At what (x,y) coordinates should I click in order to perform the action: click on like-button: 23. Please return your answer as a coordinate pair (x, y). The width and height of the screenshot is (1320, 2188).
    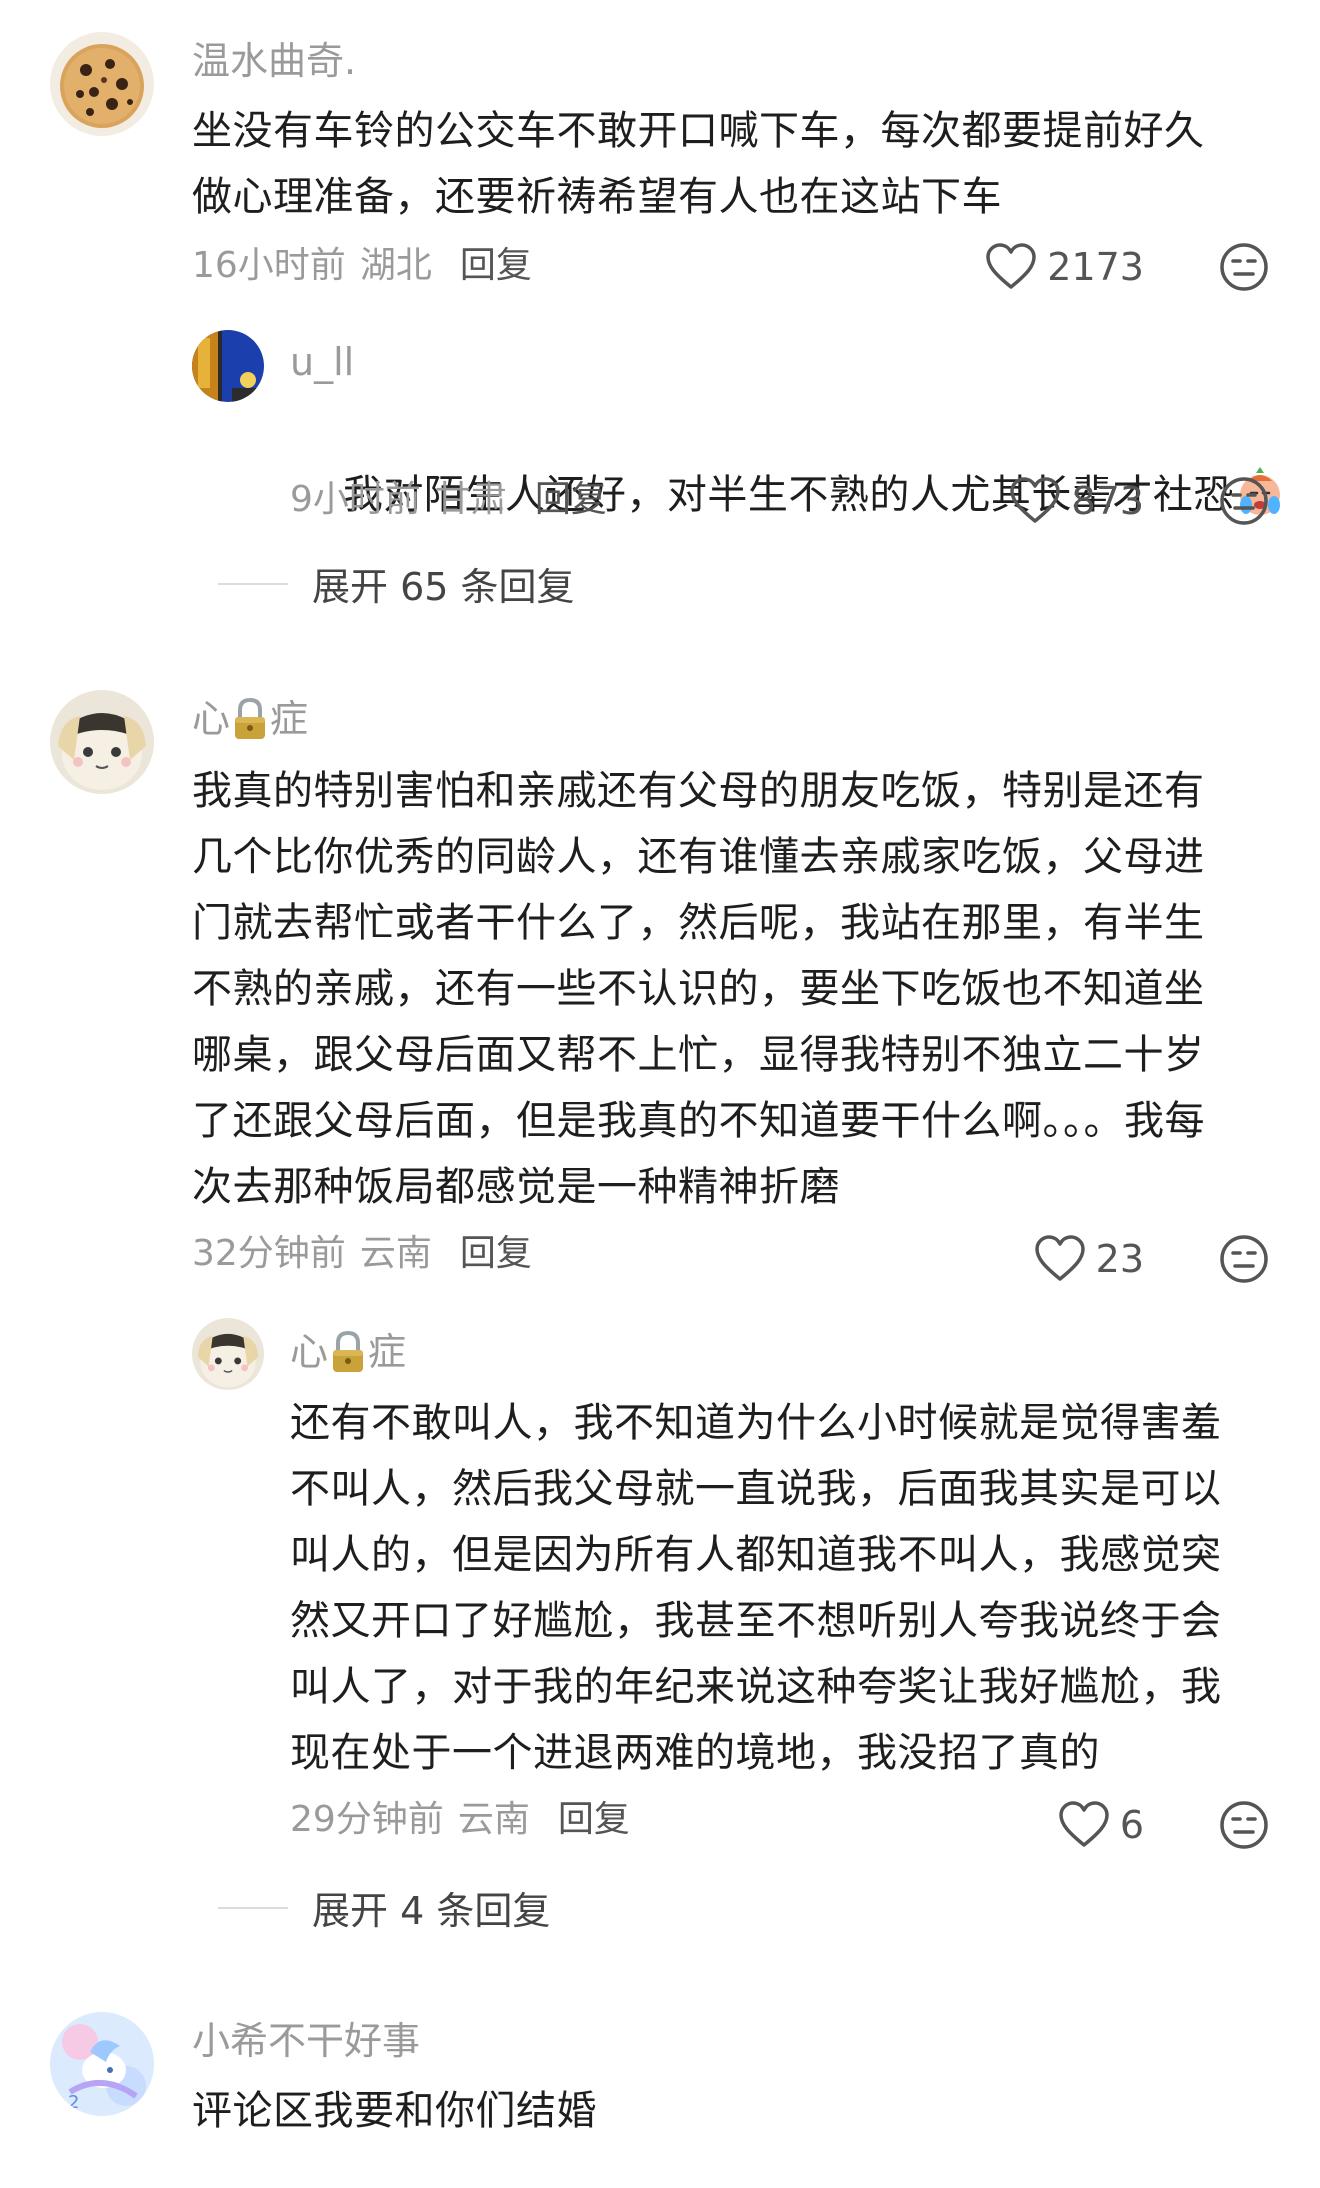
    Looking at the image, I should click on (1089, 1259).